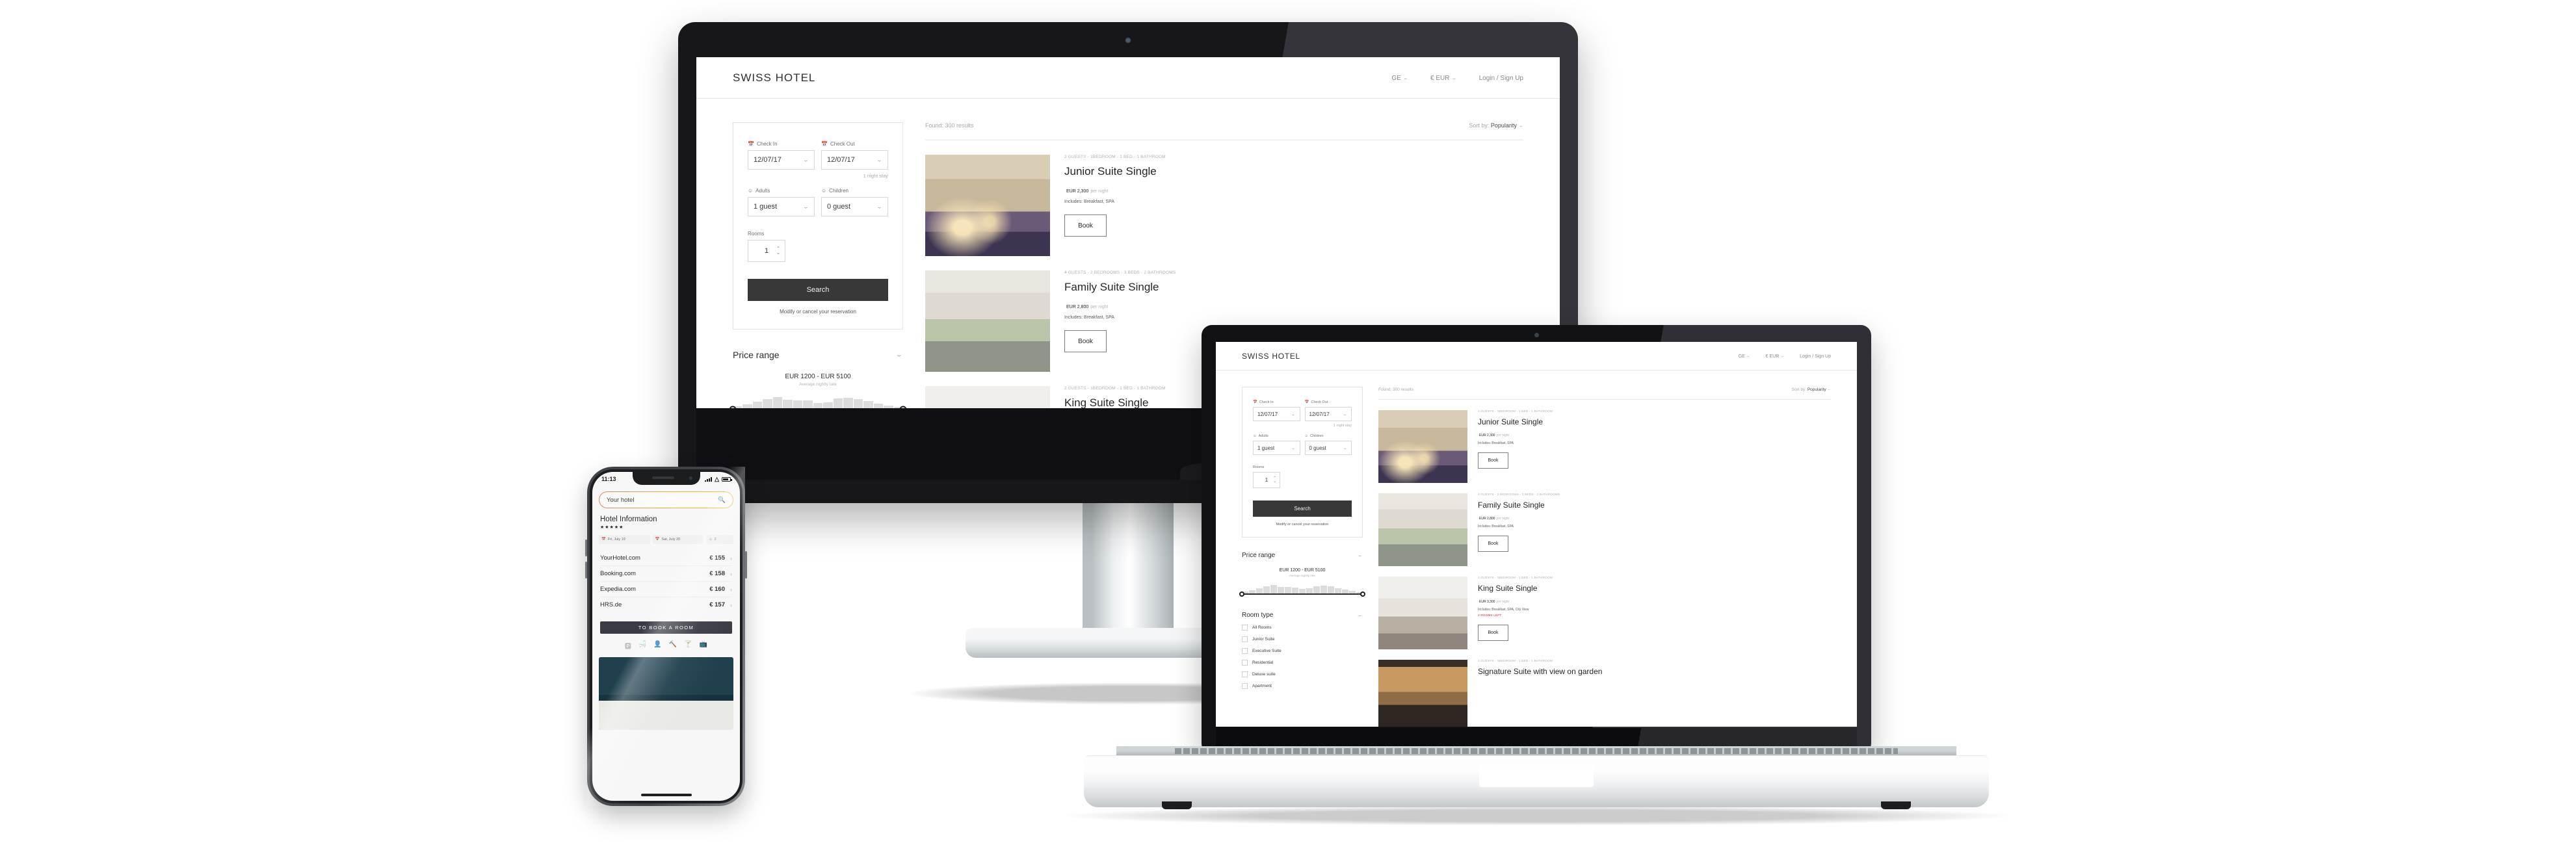  I want to click on book-room-button: TO BOOK A ROOM, so click(666, 628).